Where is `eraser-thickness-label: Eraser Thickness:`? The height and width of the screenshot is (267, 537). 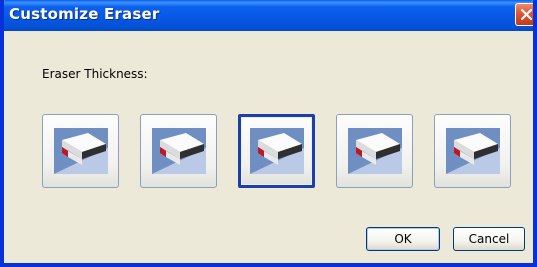 eraser-thickness-label: Eraser Thickness: is located at coordinates (95, 74).